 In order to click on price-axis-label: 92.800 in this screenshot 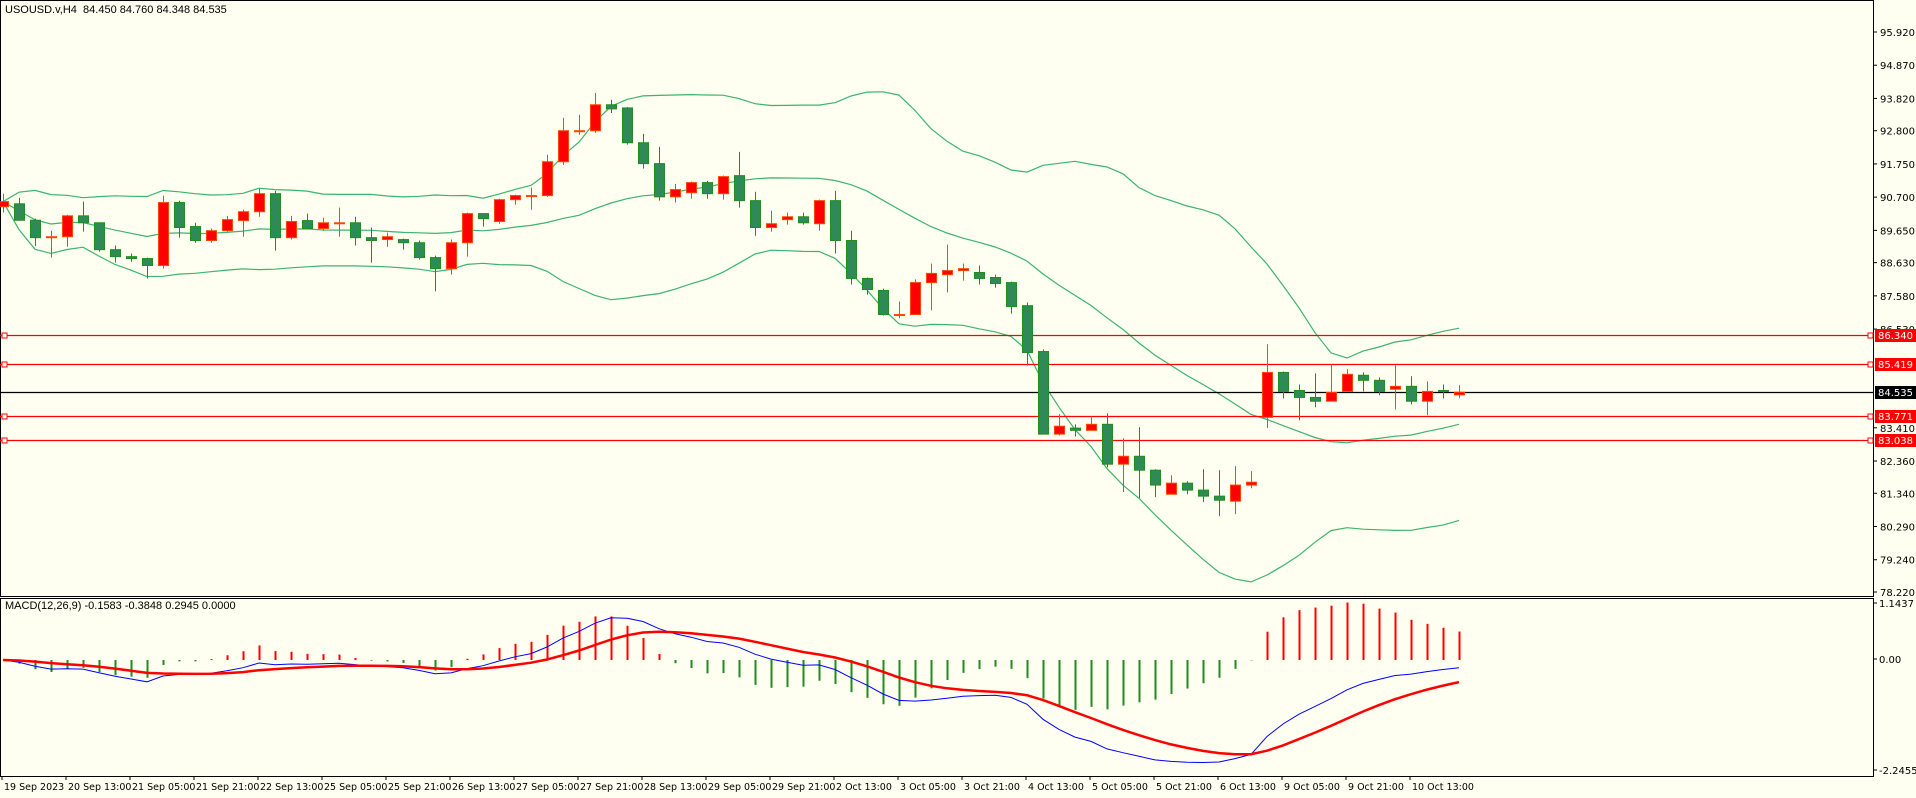, I will do `click(1897, 132)`.